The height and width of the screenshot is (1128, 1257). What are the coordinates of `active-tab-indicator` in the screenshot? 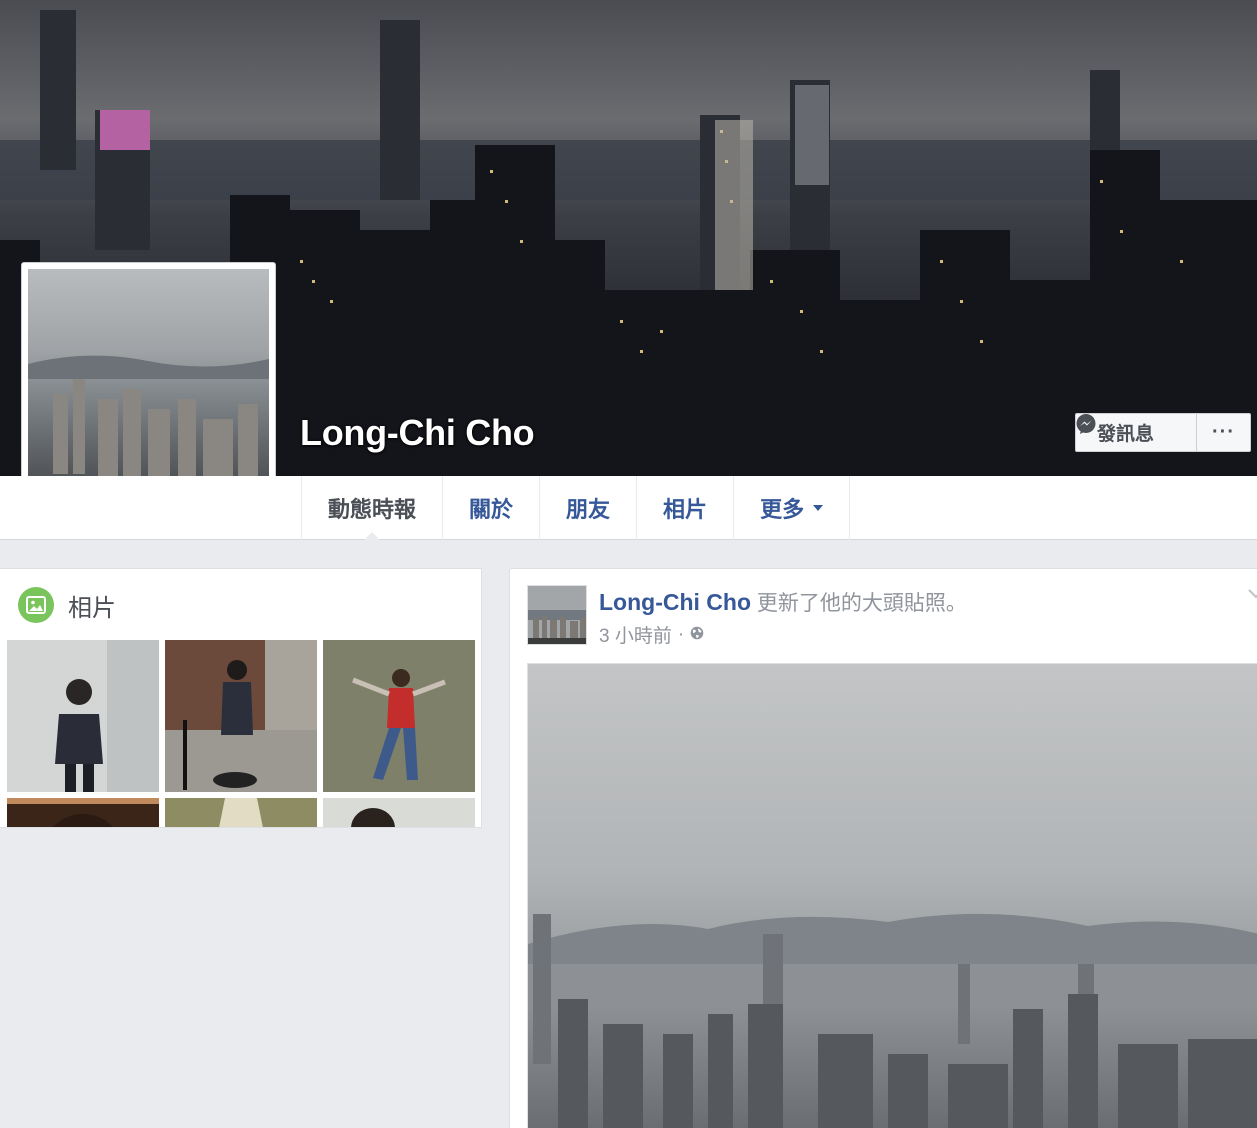 It's located at (372, 536).